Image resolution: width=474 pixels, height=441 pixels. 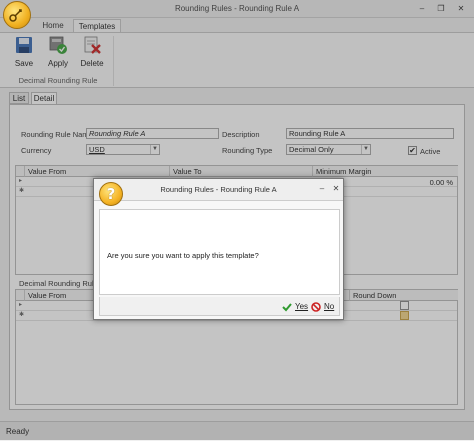 What do you see at coordinates (336, 189) in the screenshot?
I see `dialog-close-button: ✕` at bounding box center [336, 189].